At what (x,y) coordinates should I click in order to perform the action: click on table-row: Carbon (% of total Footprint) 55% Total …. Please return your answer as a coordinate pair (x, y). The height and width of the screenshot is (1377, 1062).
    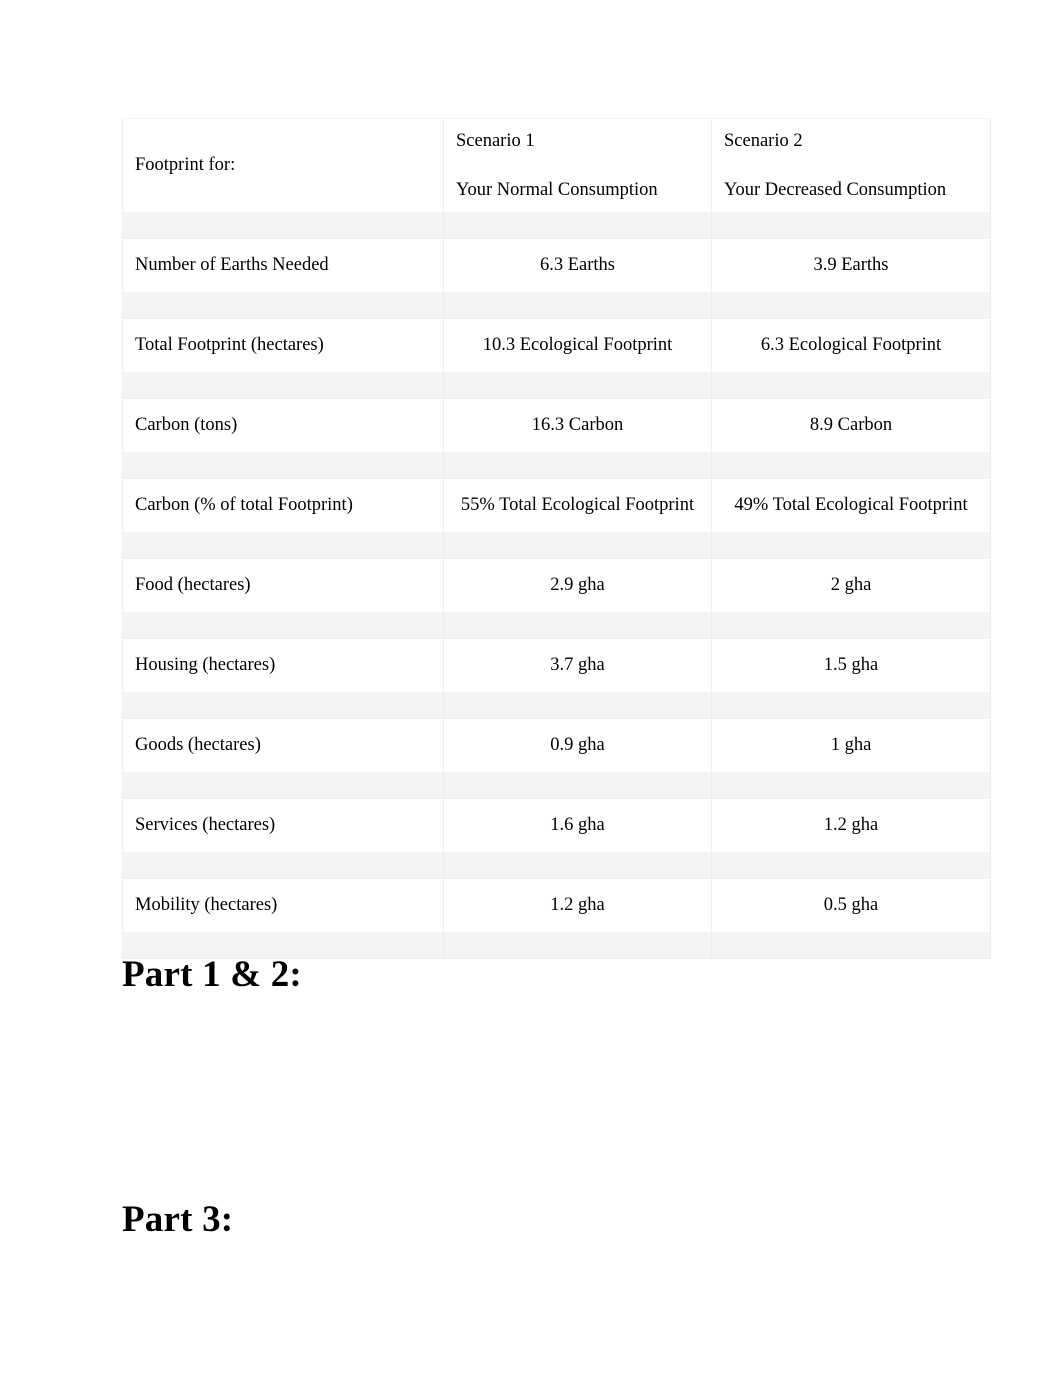
    Looking at the image, I should click on (556, 505).